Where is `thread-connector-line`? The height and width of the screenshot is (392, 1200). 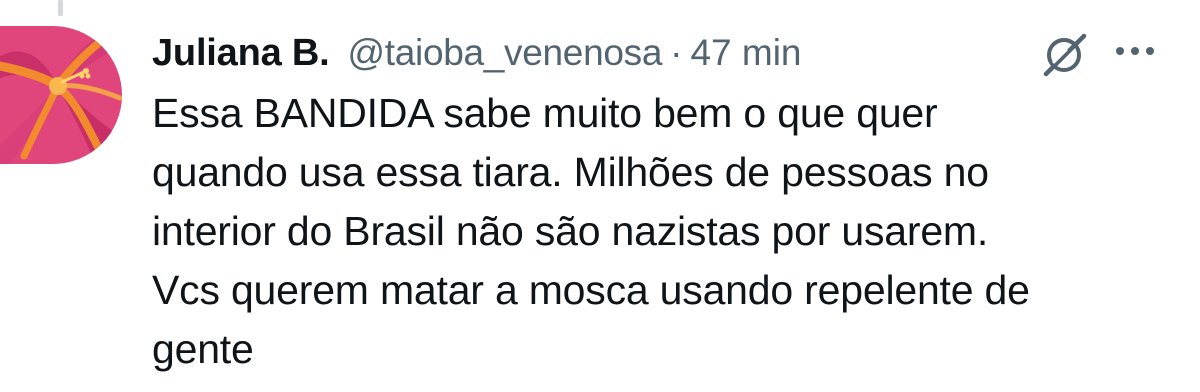
thread-connector-line is located at coordinates (60, 8).